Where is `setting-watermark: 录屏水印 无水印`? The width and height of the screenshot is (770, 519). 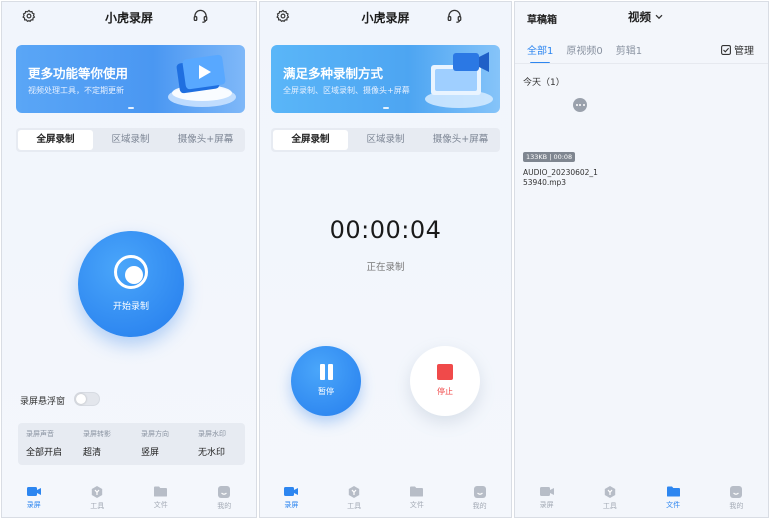 setting-watermark: 录屏水印 无水印 is located at coordinates (226, 443).